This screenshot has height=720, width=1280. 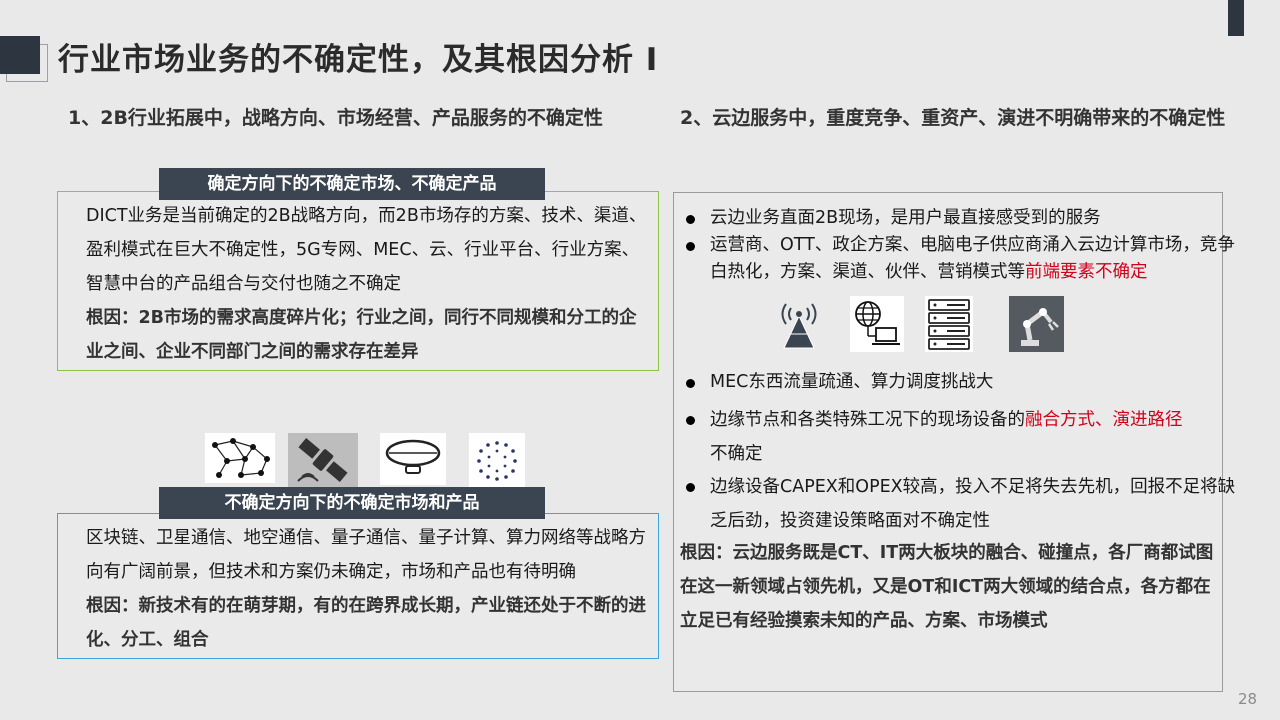 I want to click on page-number: 28, so click(x=1248, y=699).